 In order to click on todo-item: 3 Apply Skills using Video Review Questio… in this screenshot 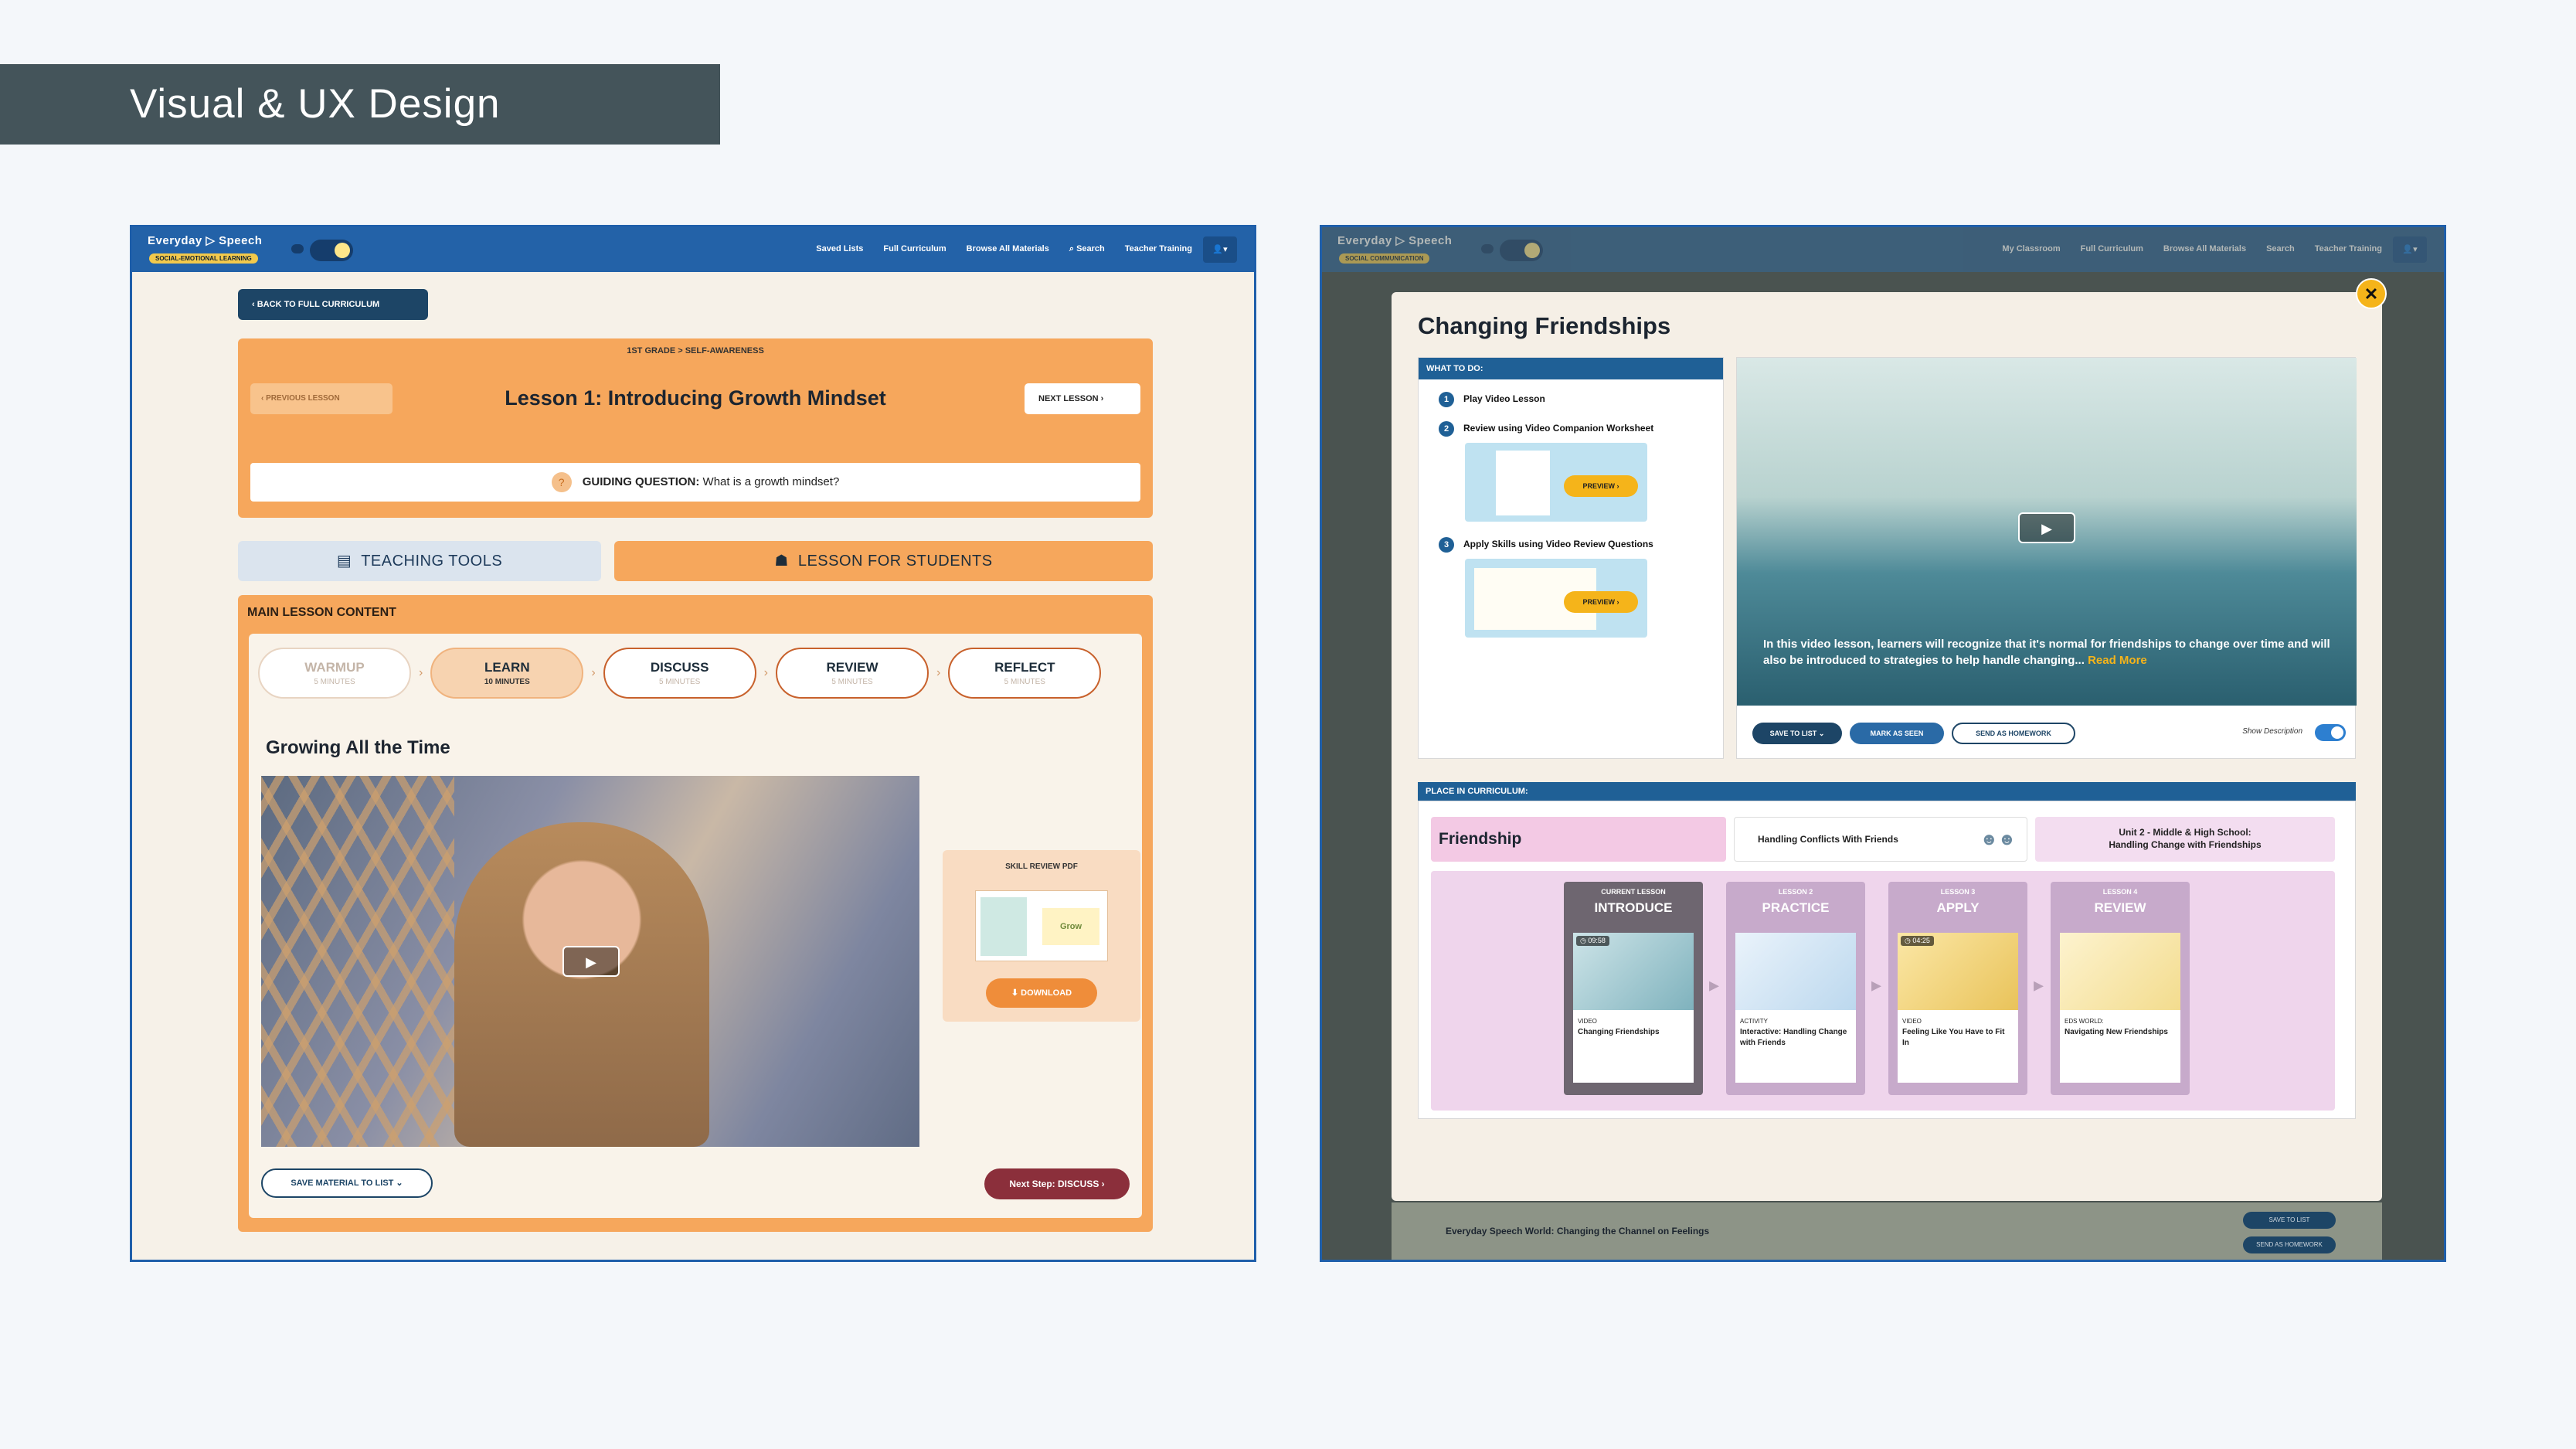, I will do `click(1546, 545)`.